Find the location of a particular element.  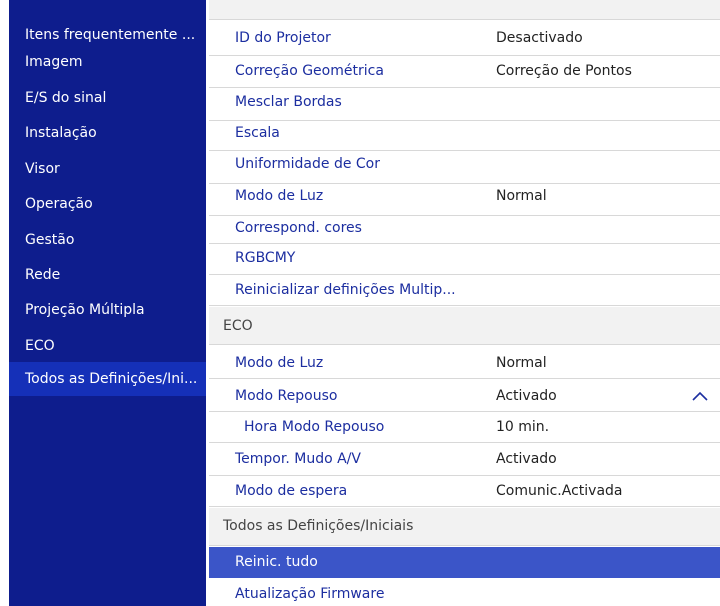

setting-row-color-matching: Correspond. cores is located at coordinates (464, 230).